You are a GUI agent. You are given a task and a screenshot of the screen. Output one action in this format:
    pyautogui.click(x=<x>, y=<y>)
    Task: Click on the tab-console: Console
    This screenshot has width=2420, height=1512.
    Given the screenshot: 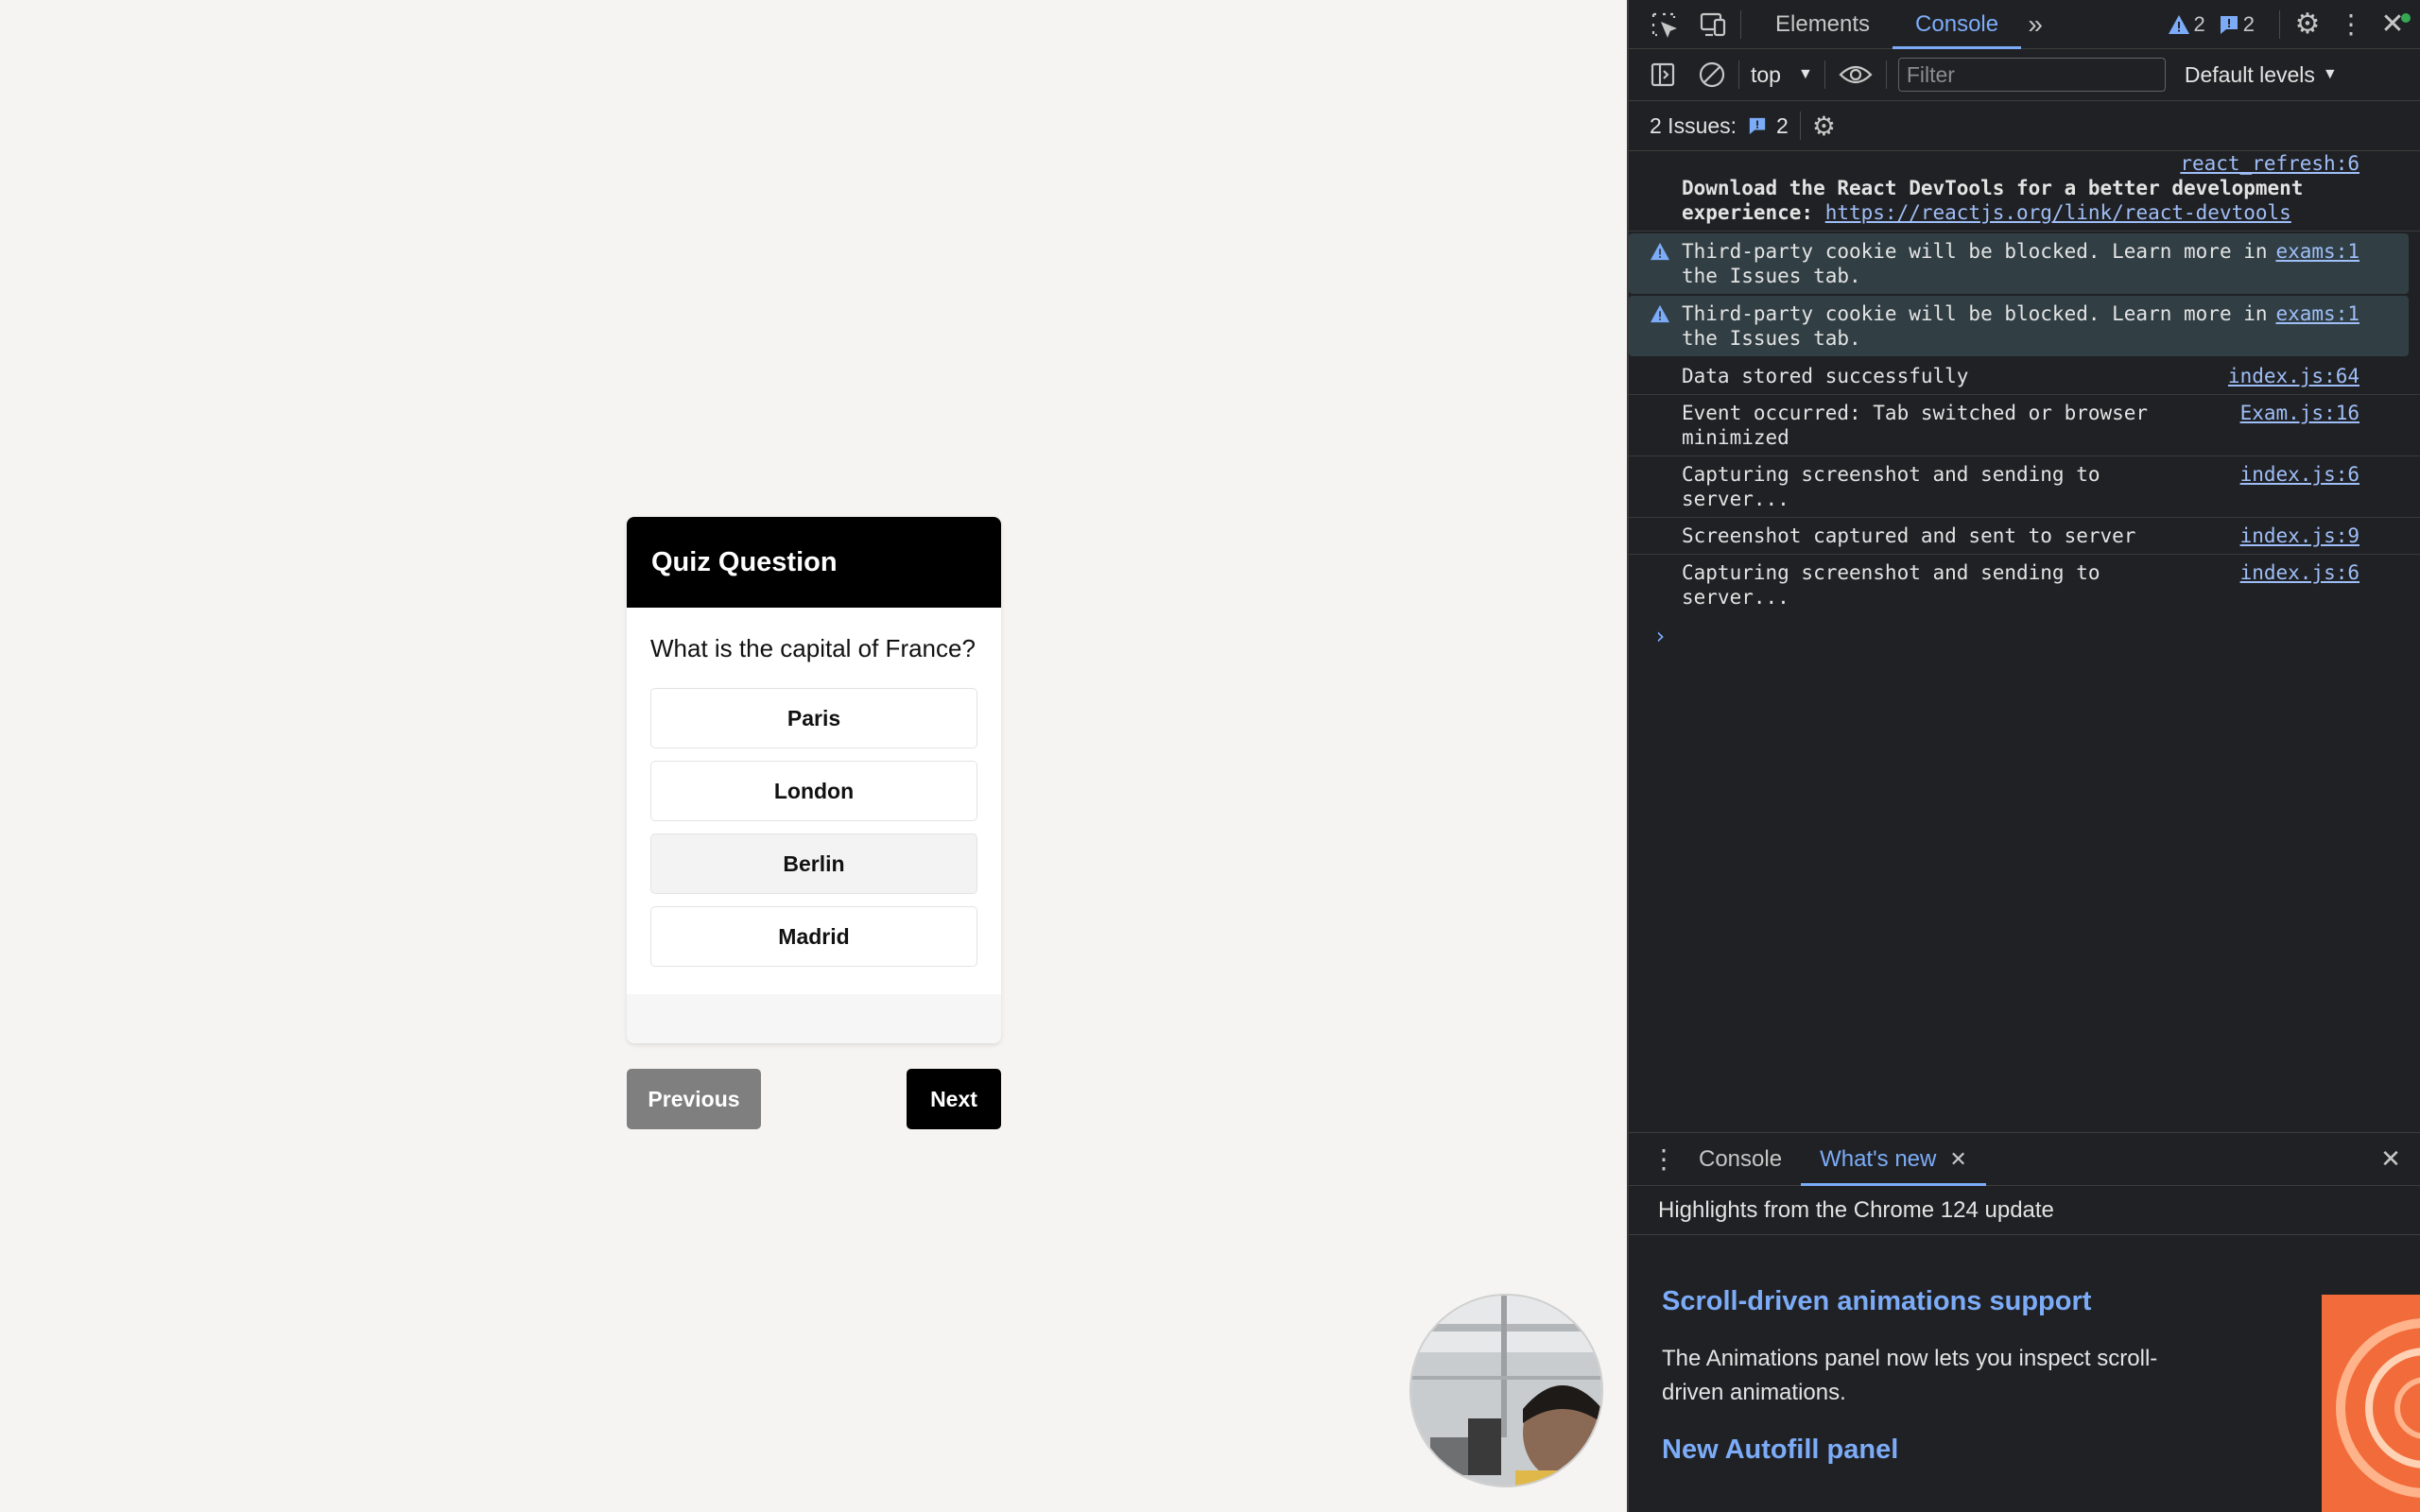 What is the action you would take?
    pyautogui.click(x=1957, y=24)
    